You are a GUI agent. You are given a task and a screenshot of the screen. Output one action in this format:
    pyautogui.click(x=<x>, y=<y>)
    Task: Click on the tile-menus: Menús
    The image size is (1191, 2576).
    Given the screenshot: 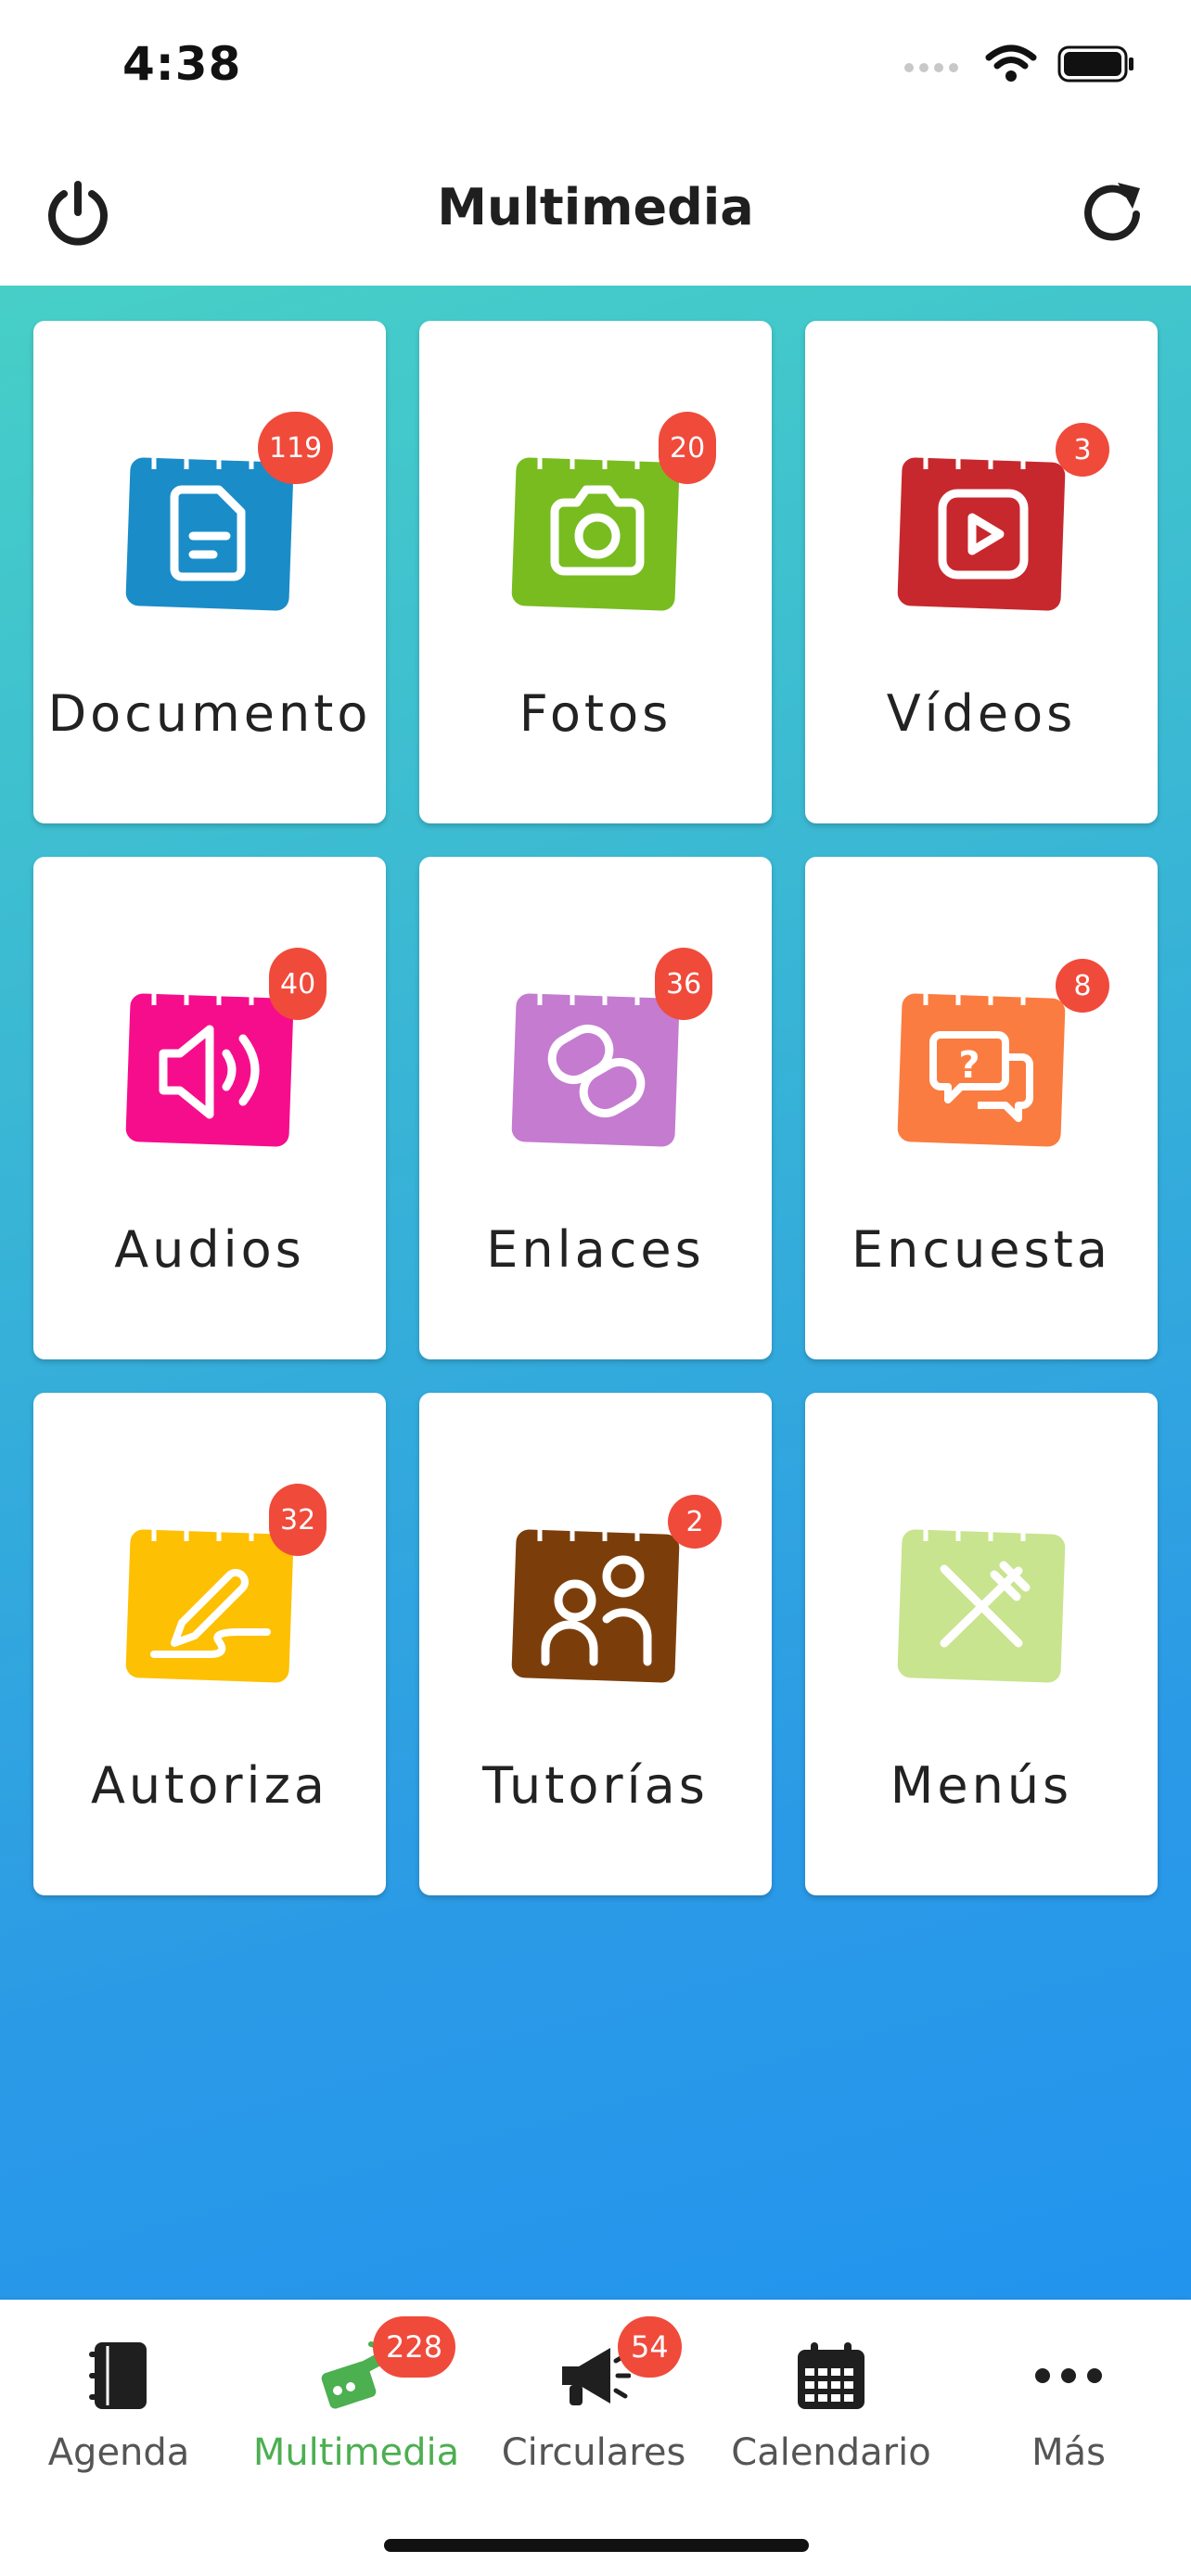 What is the action you would take?
    pyautogui.click(x=981, y=1644)
    